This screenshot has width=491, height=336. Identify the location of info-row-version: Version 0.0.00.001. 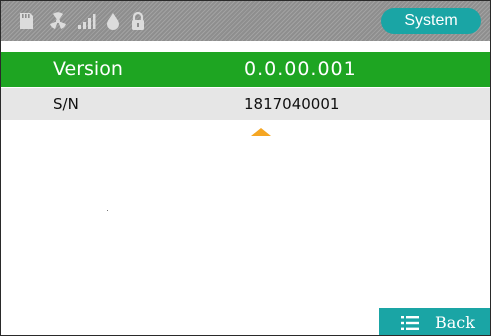
(245, 69).